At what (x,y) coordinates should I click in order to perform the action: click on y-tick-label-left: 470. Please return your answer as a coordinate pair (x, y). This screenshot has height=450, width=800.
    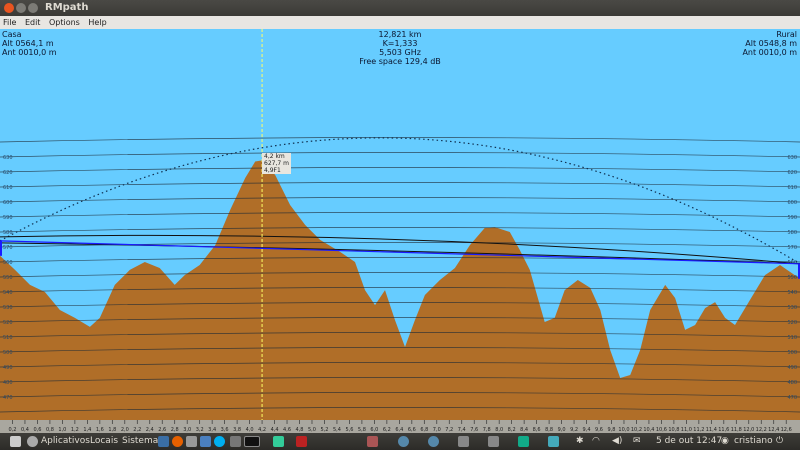
    Looking at the image, I should click on (8, 398).